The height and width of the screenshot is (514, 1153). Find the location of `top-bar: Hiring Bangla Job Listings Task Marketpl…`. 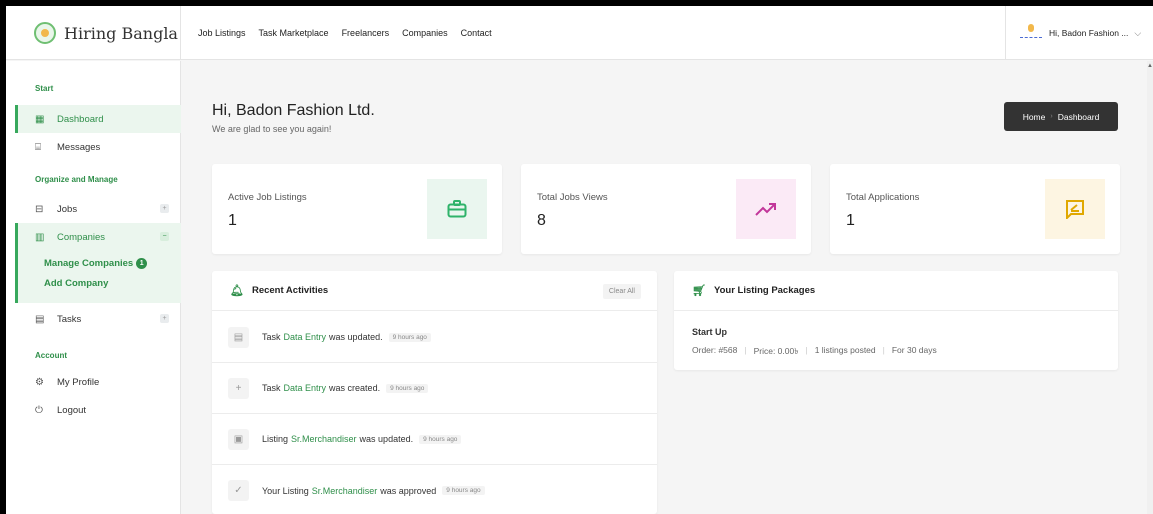

top-bar: Hiring Bangla Job Listings Task Marketpl… is located at coordinates (579, 33).